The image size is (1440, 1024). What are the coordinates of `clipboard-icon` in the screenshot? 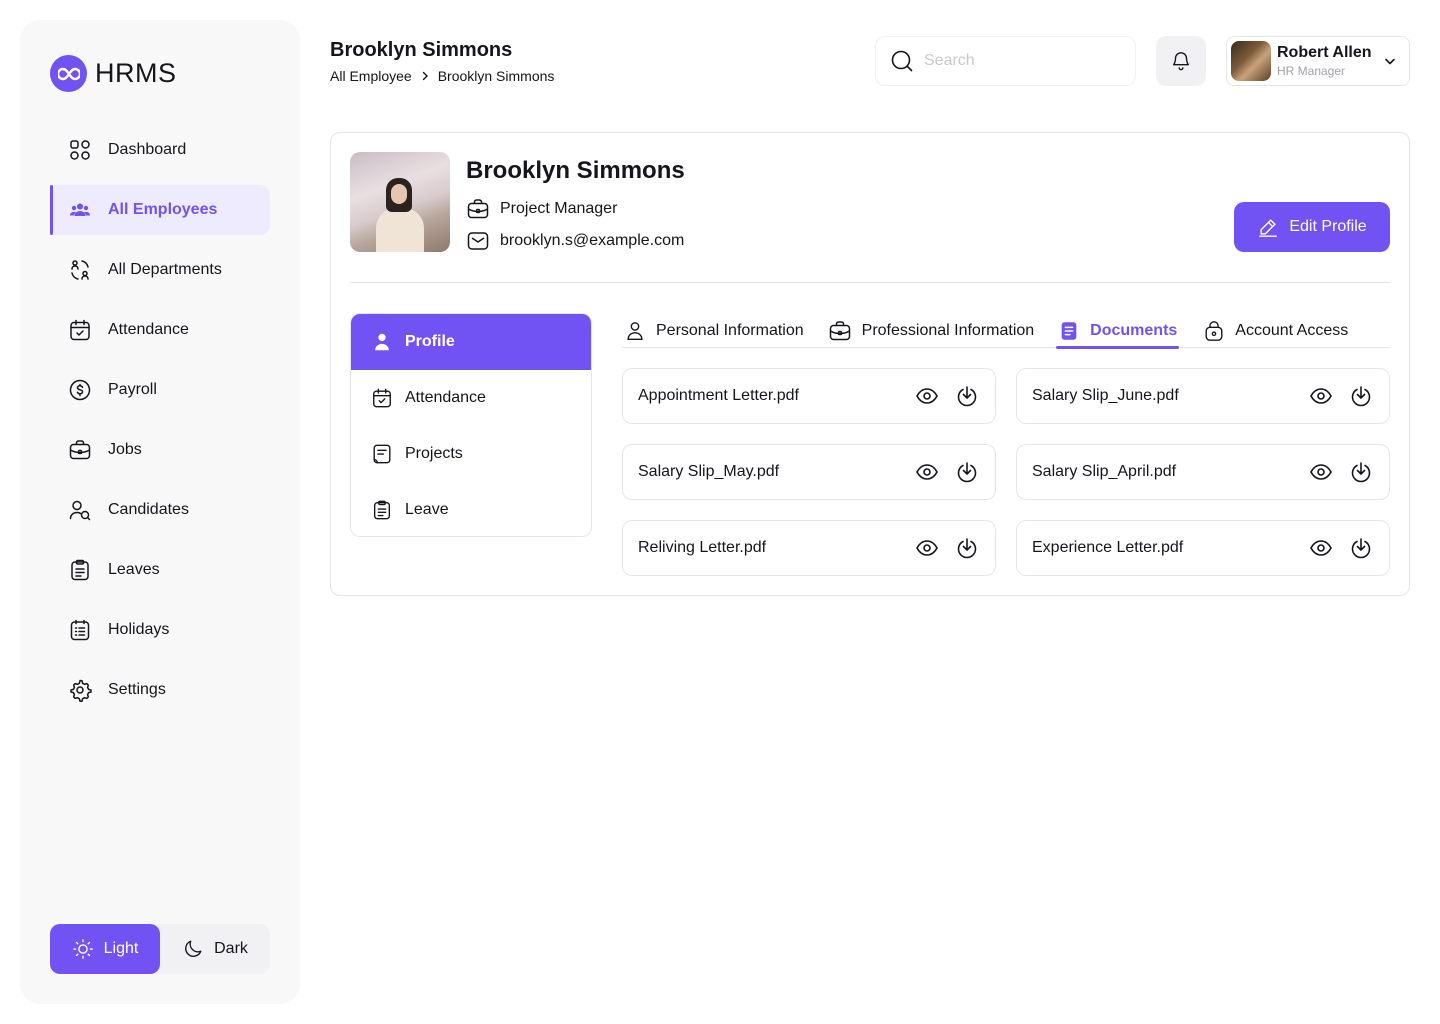 It's located at (382, 510).